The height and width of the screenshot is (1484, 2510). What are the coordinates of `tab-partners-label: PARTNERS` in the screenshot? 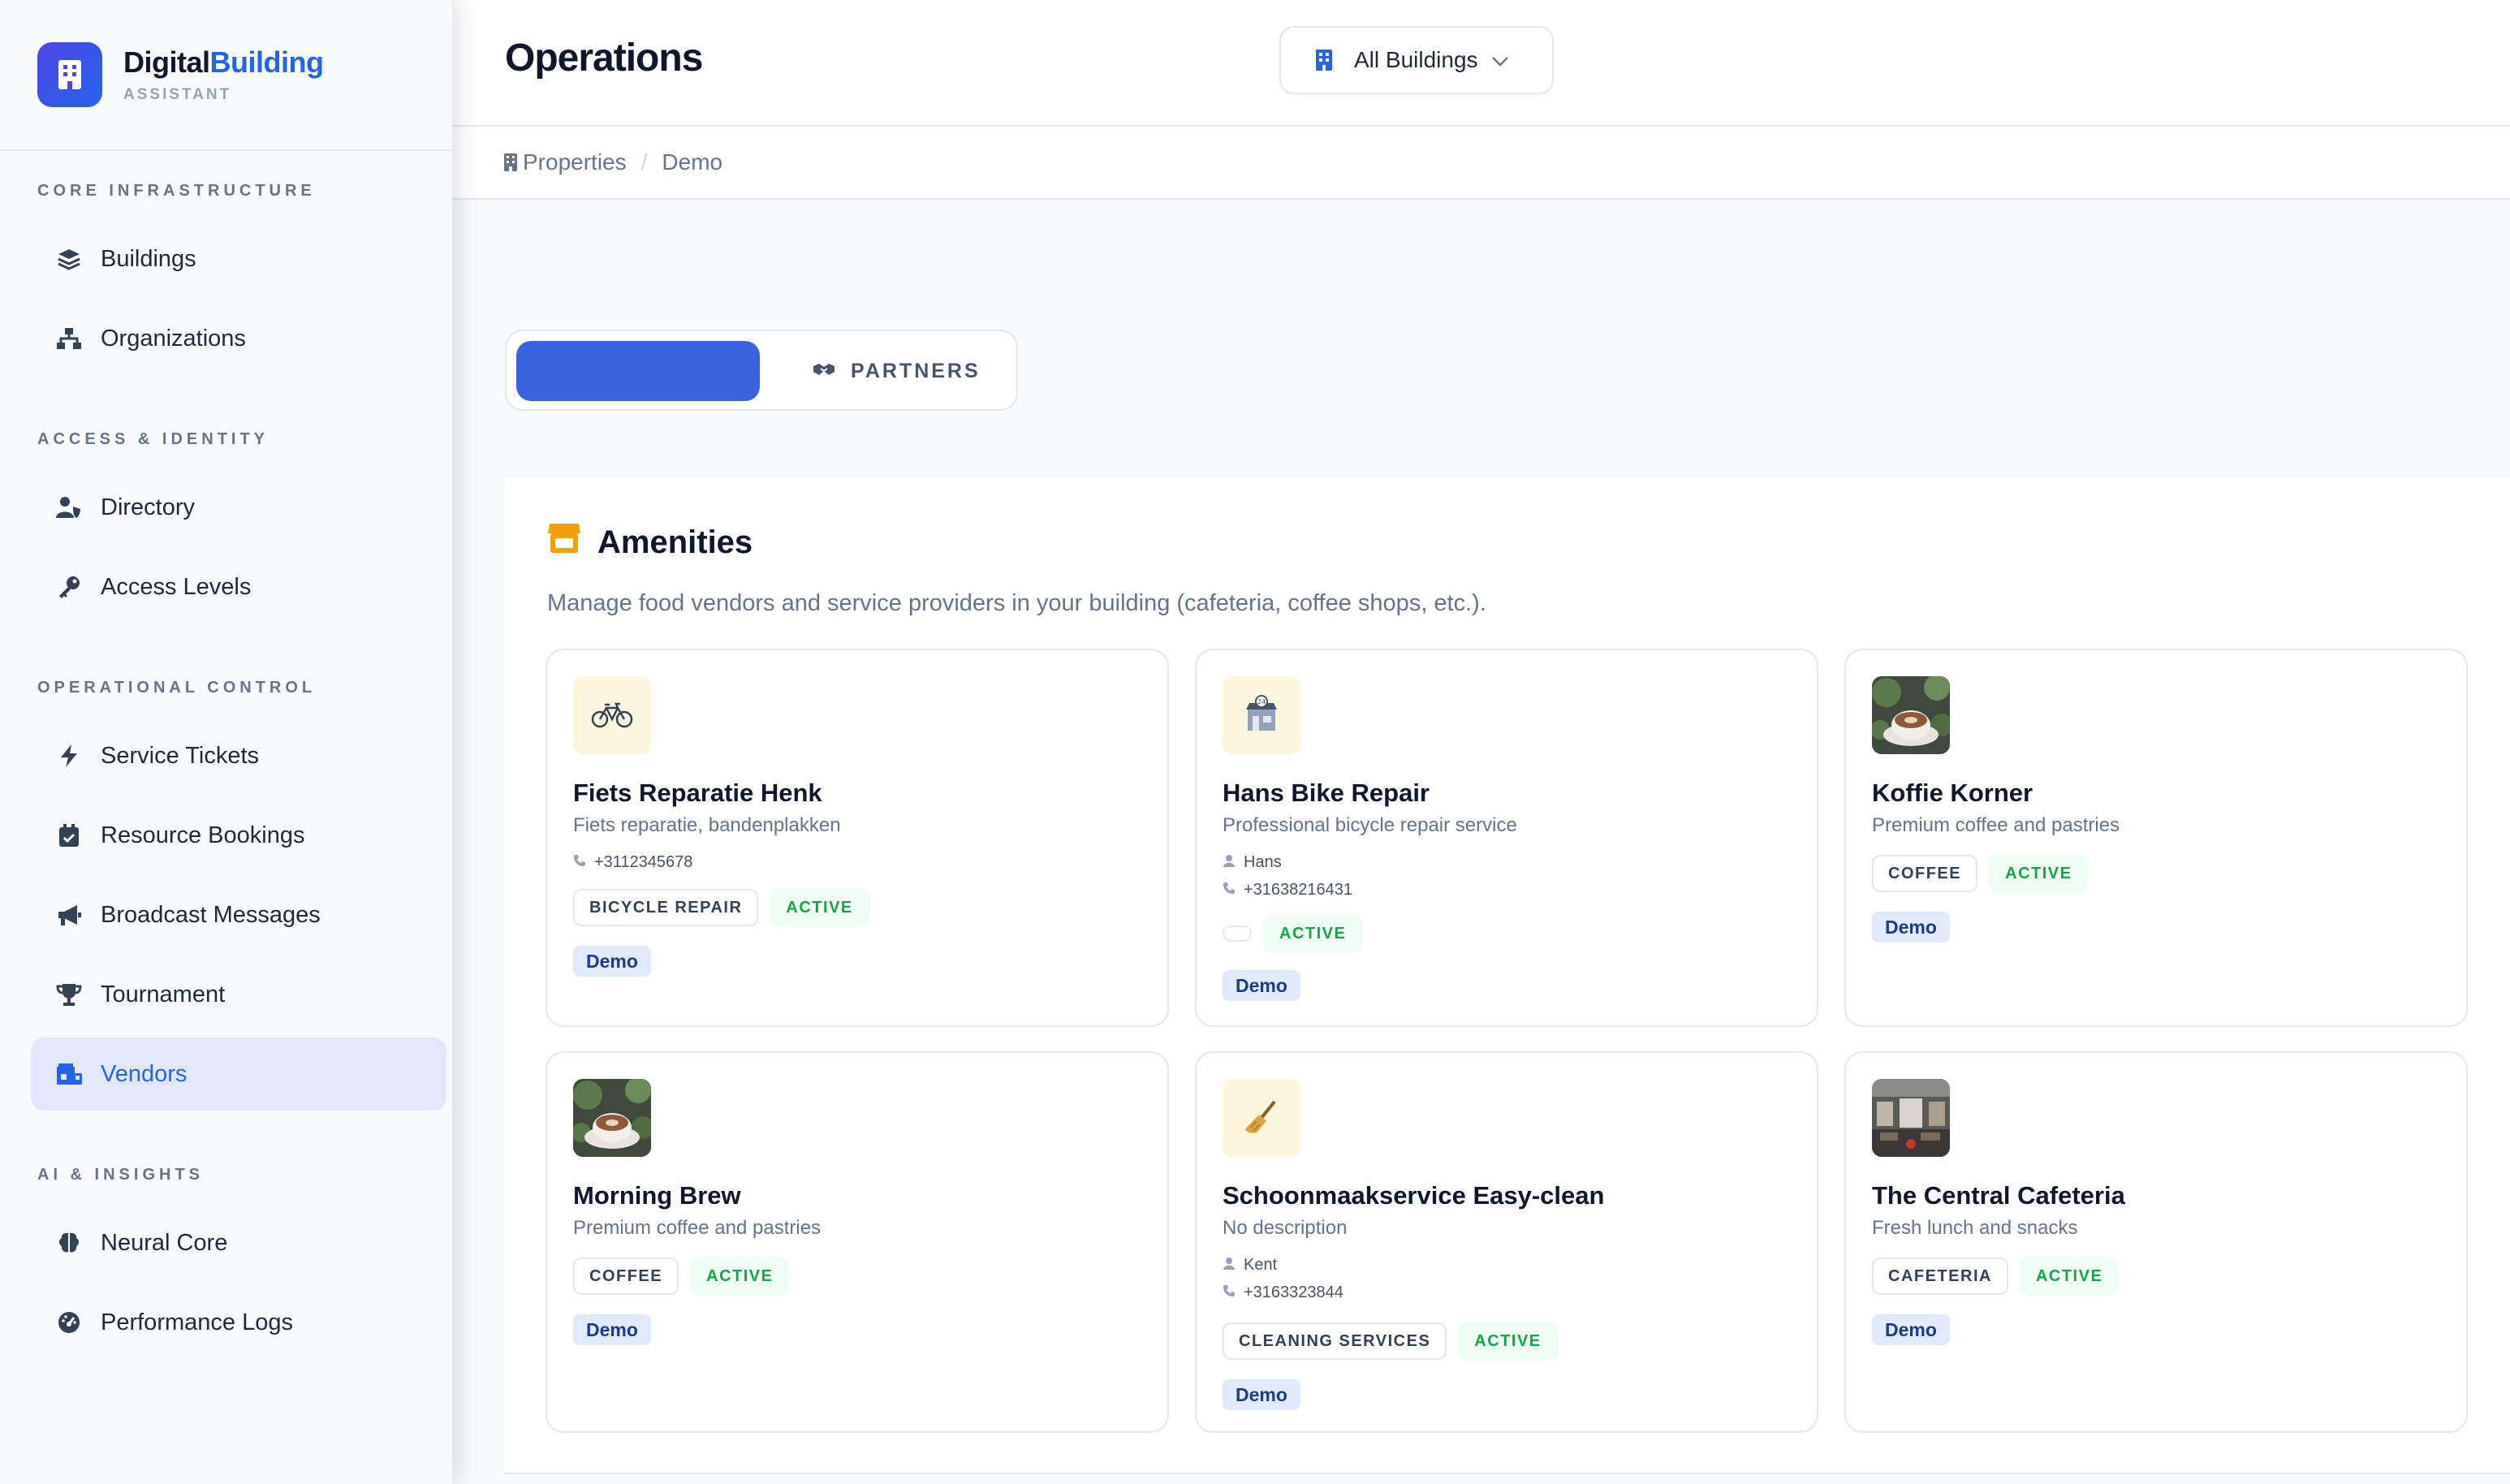 It's located at (916, 370).